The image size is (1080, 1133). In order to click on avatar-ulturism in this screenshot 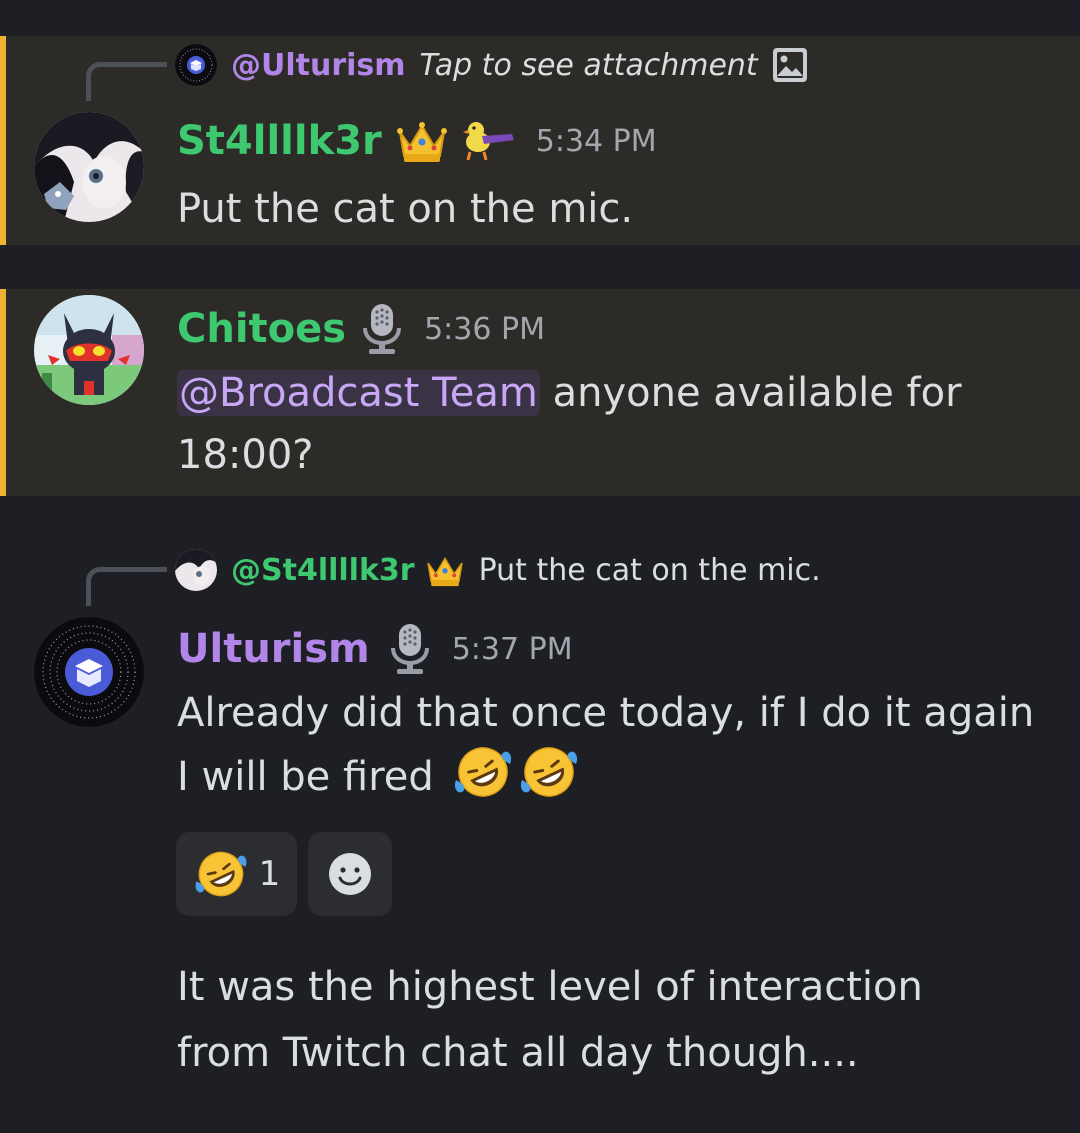, I will do `click(89, 672)`.